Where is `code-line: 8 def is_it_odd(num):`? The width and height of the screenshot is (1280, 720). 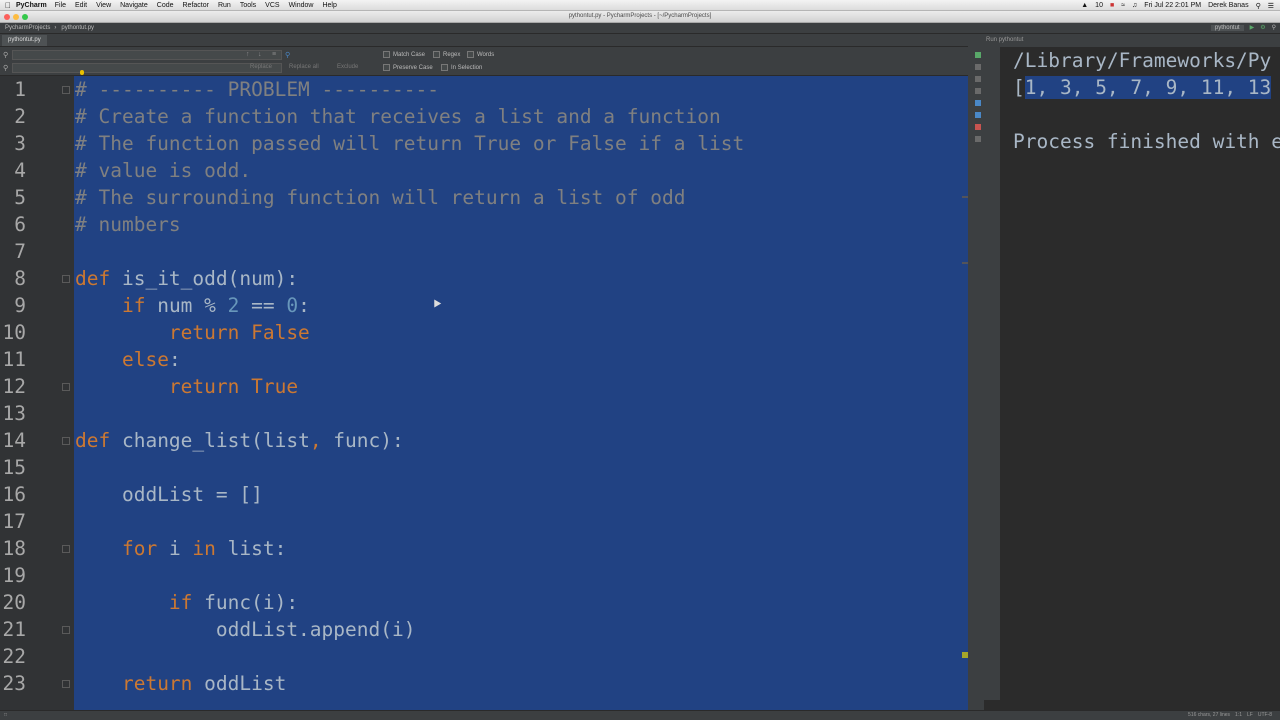
code-line: 8 def is_it_odd(num): is located at coordinates (484, 278).